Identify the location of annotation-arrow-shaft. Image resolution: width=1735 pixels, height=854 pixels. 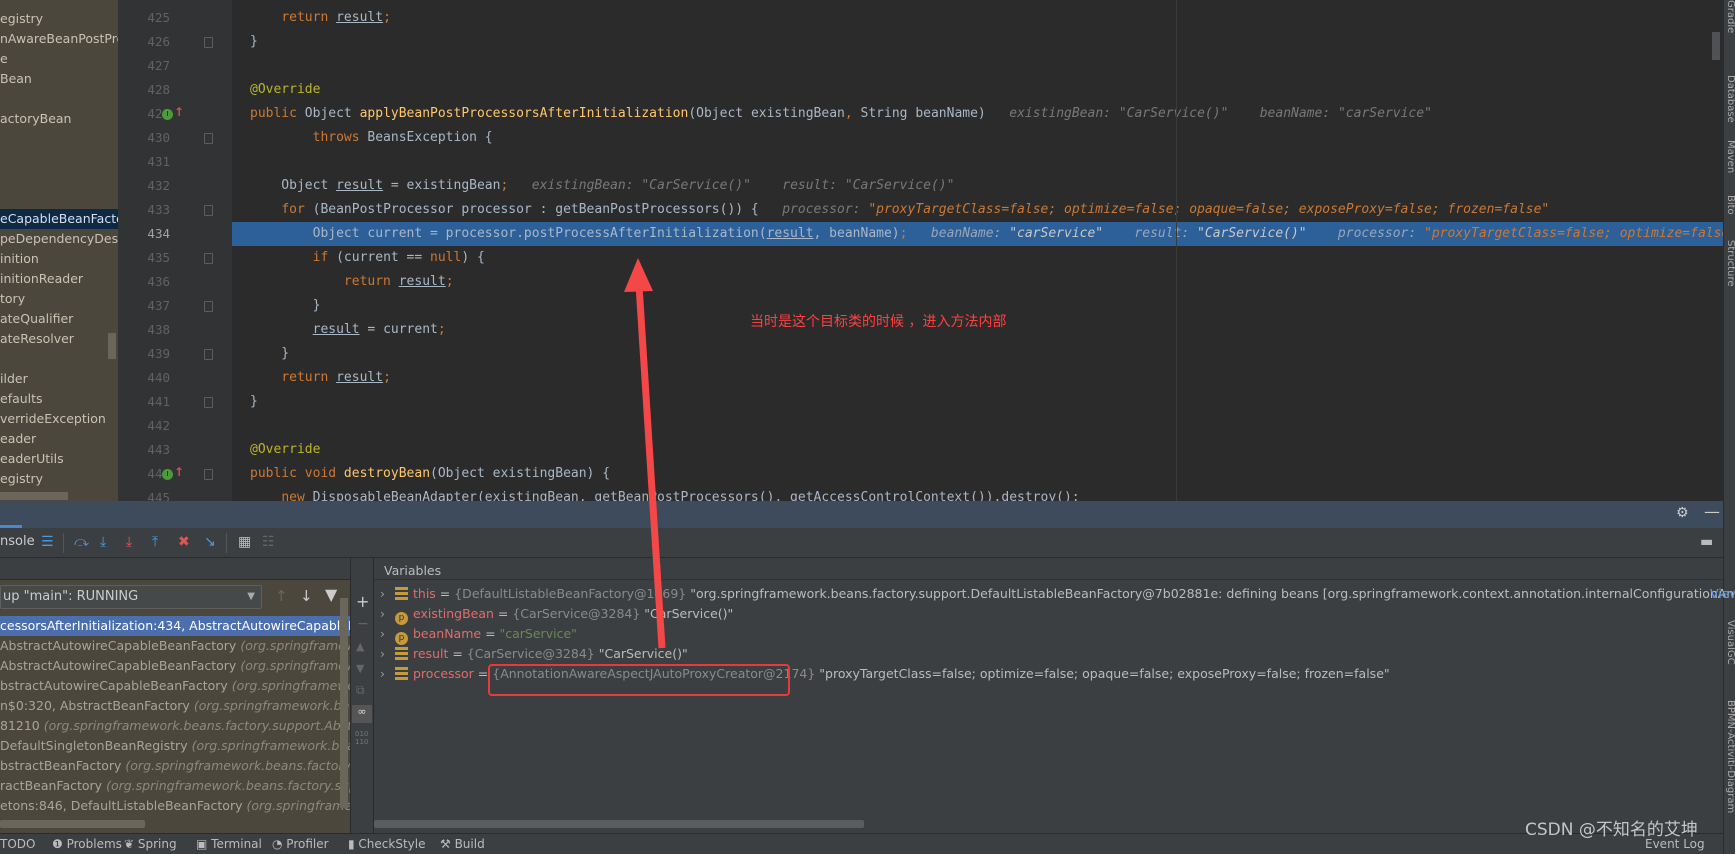
(650, 466).